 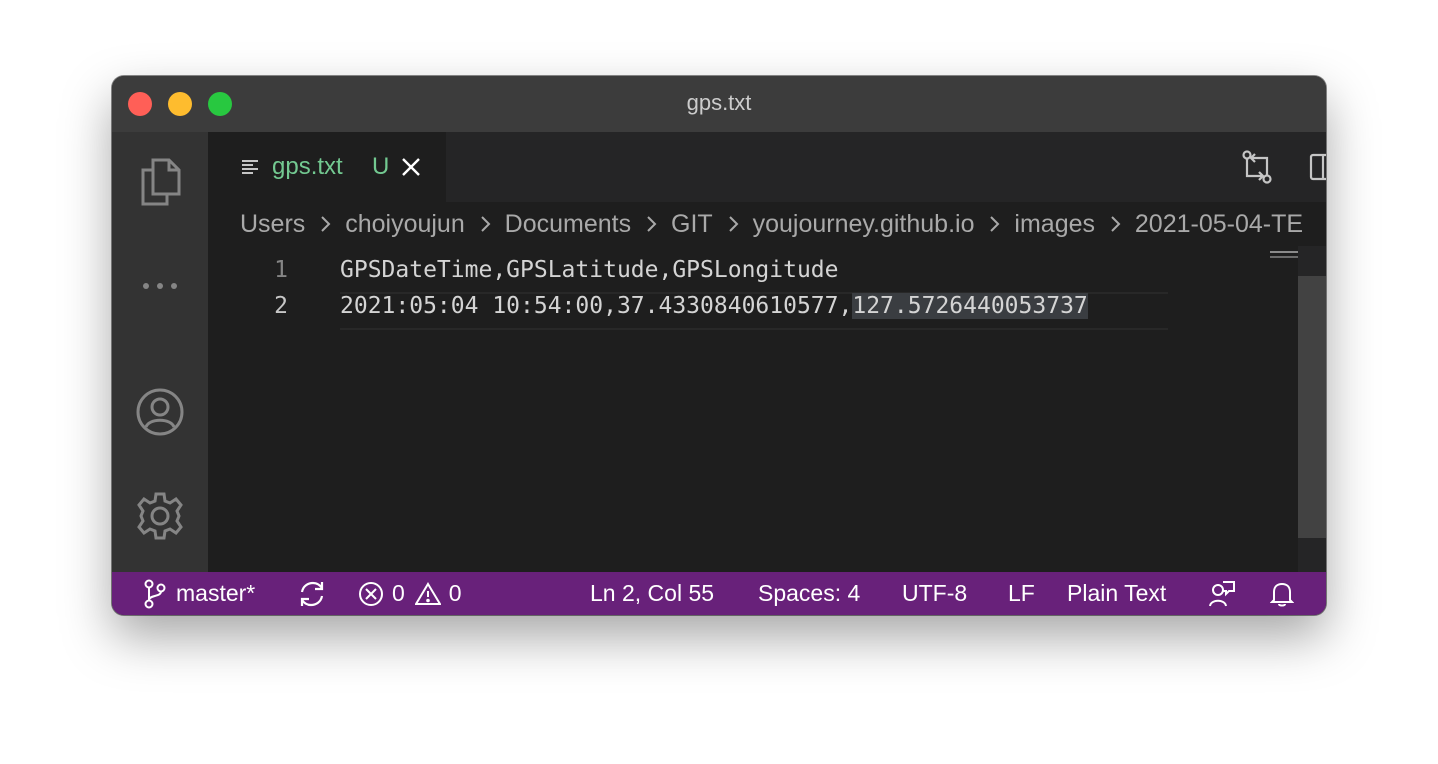 I want to click on title-bar: gps.txt, so click(x=719, y=104).